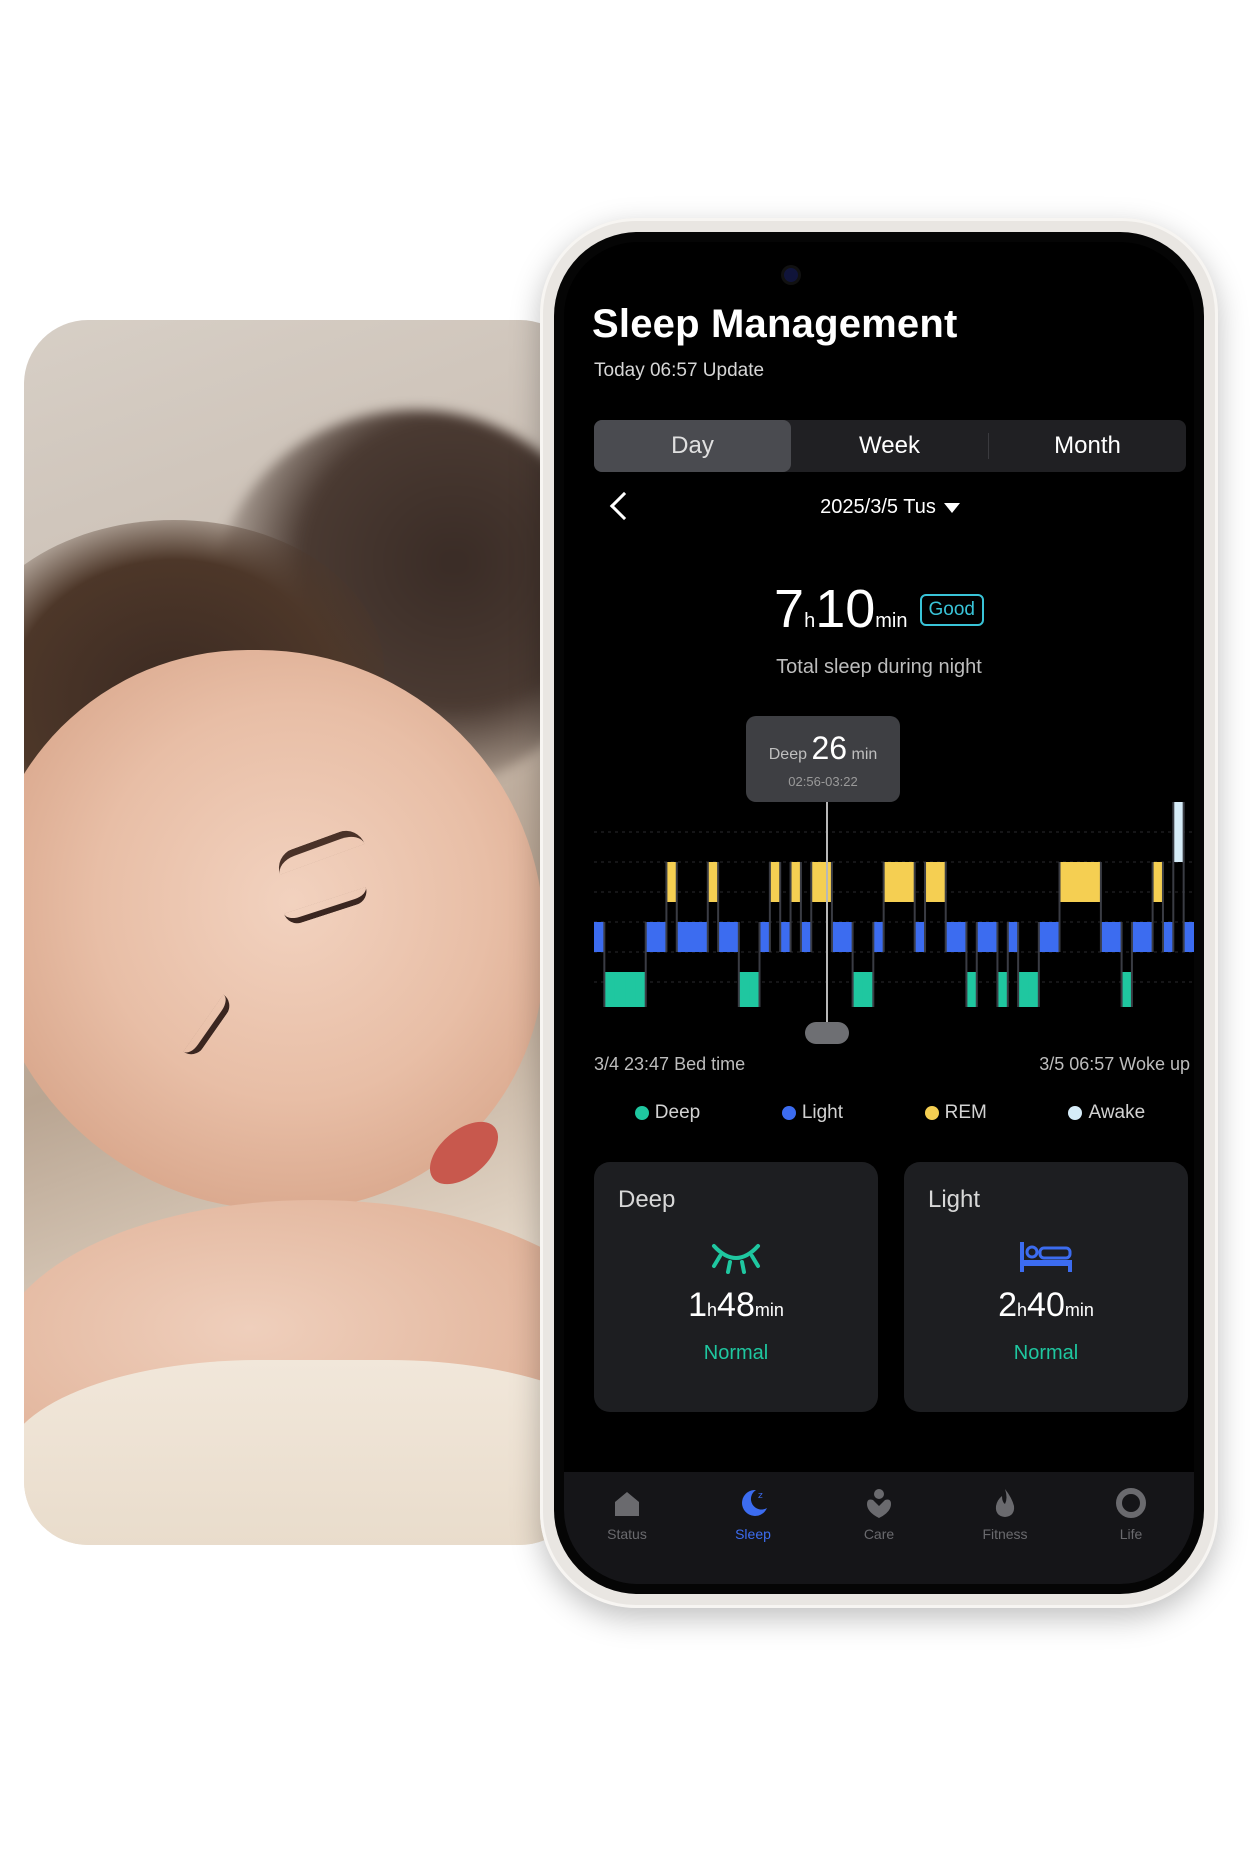 This screenshot has height=1875, width=1250. What do you see at coordinates (304, 1452) in the screenshot?
I see `pillow` at bounding box center [304, 1452].